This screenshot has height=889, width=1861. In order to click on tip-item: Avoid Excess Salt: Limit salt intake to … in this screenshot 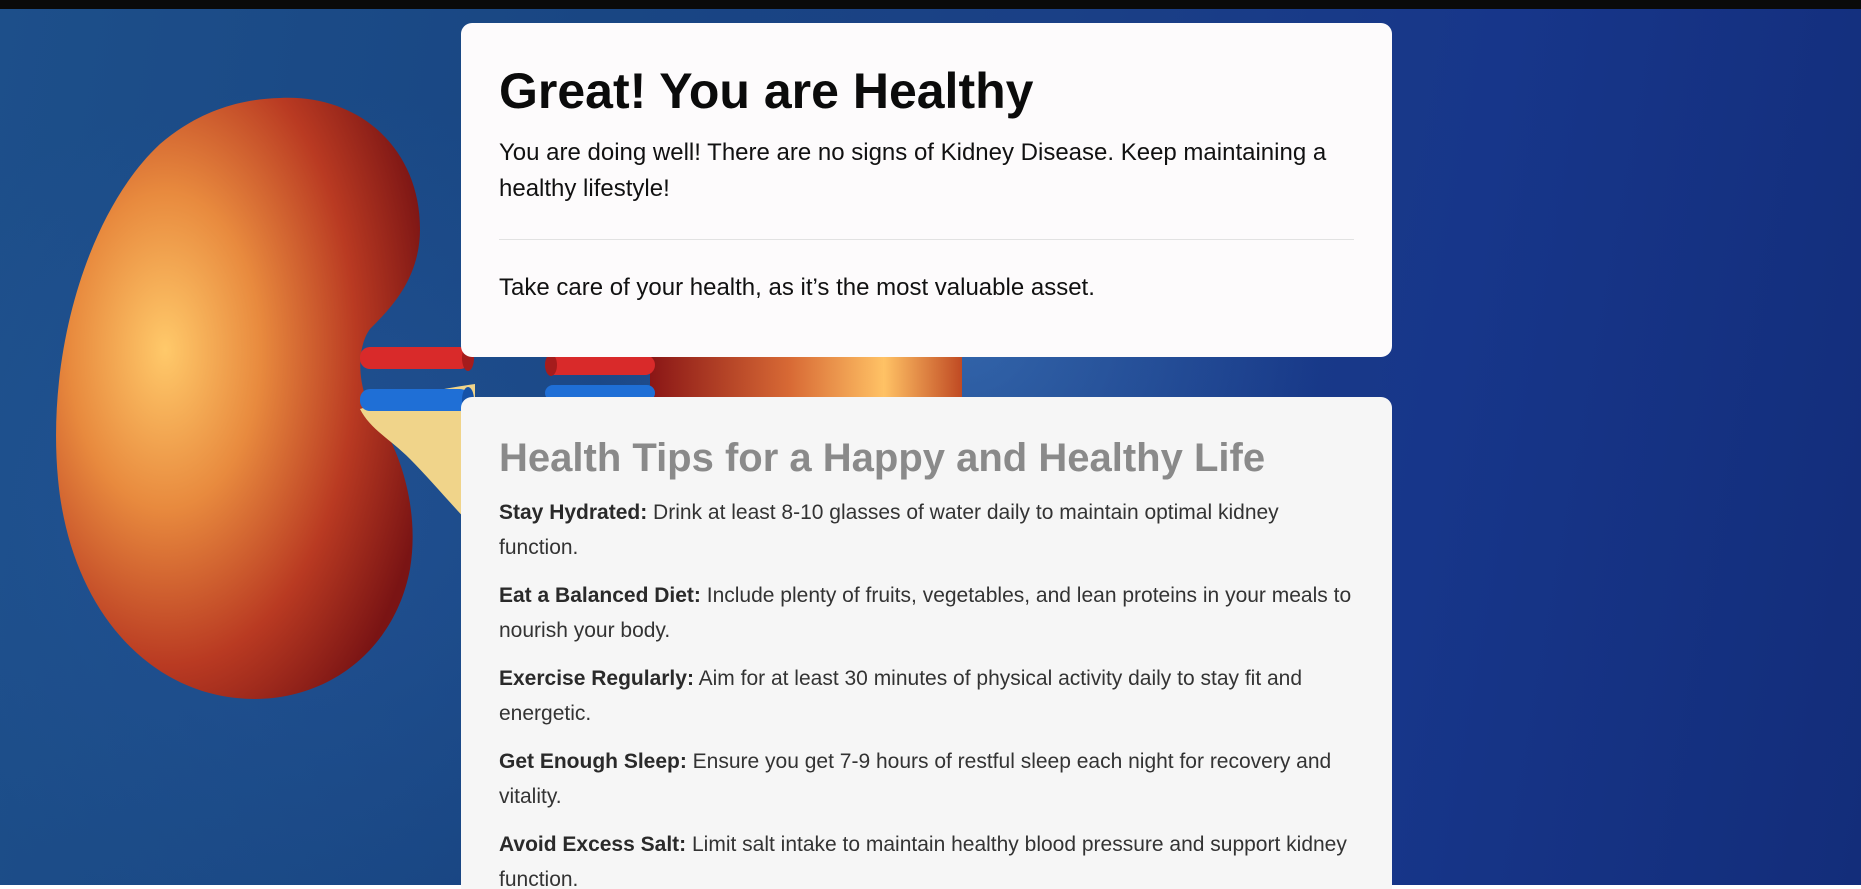, I will do `click(926, 858)`.